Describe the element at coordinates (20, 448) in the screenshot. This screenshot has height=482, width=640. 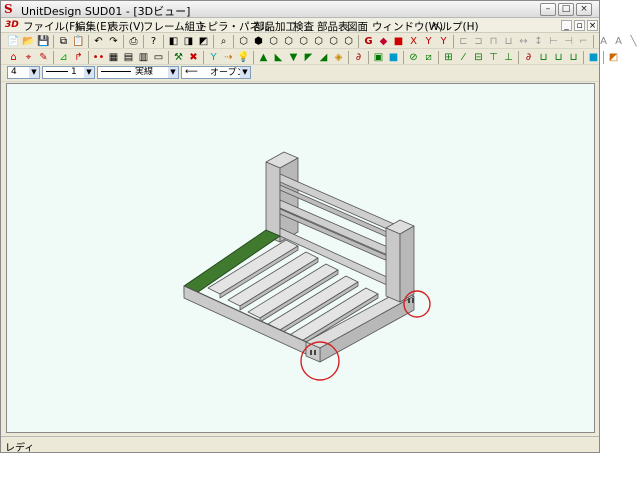
I see `status-text: レディ` at that location.